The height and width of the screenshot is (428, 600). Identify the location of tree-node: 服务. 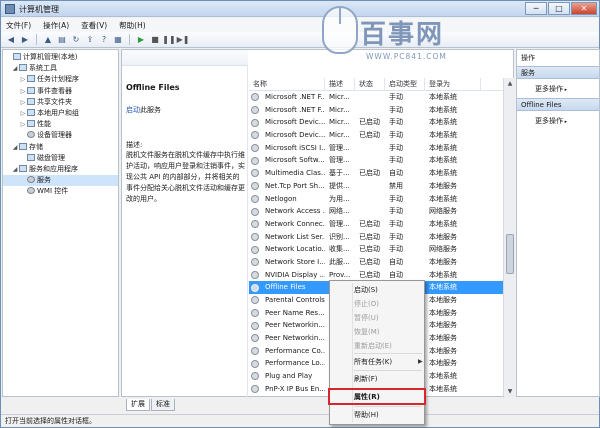
(60, 181).